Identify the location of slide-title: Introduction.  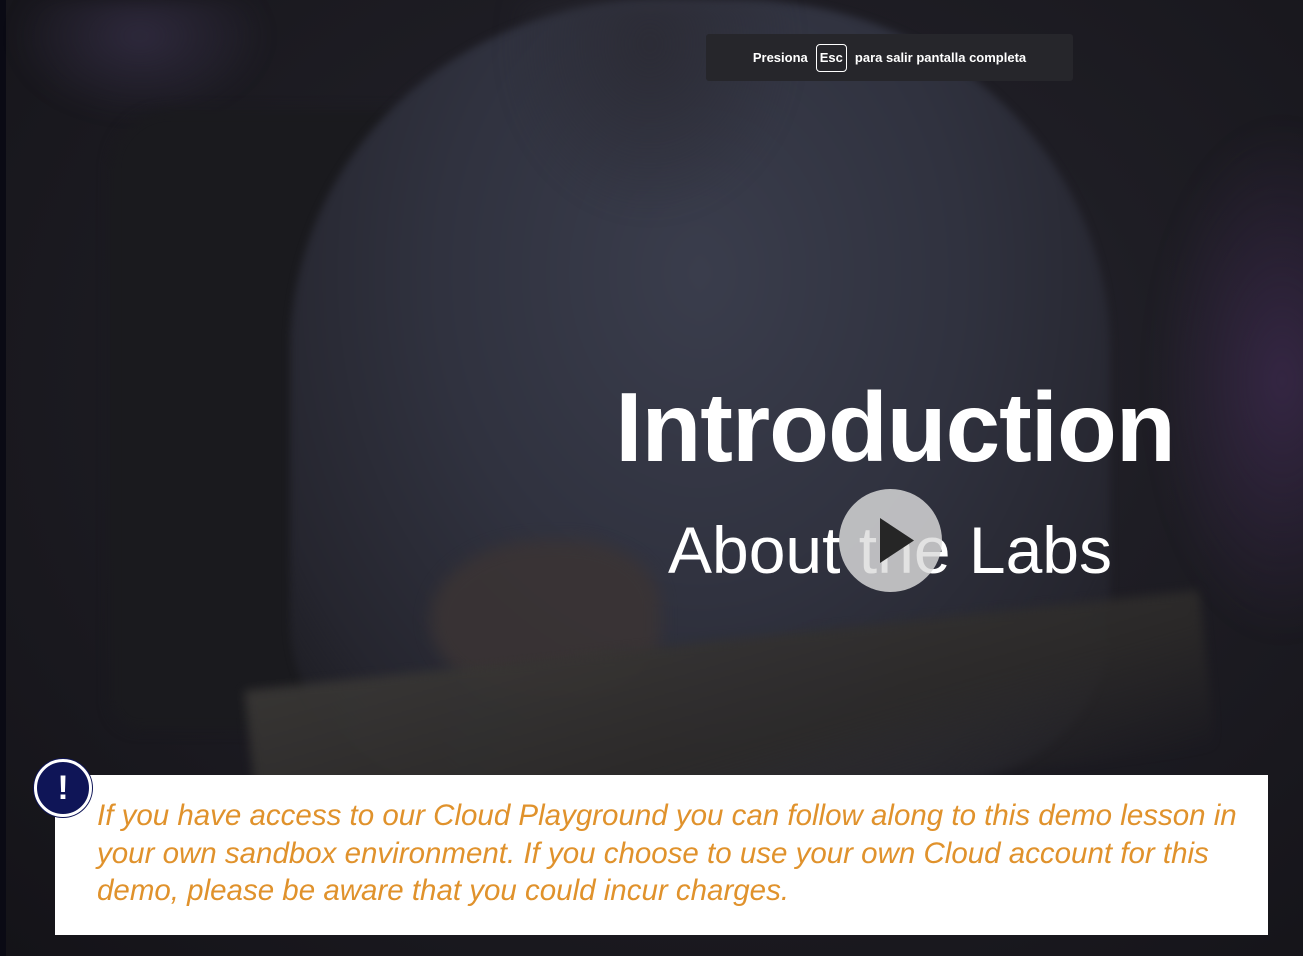
(895, 427).